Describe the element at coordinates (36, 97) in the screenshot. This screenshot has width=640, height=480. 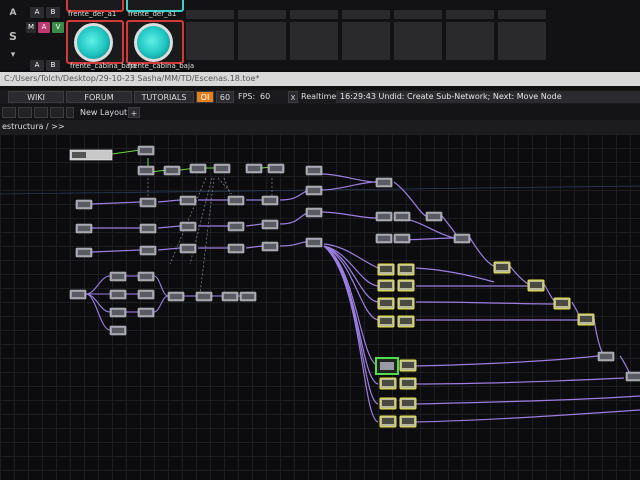
I see `wiki-button: WIKI` at that location.